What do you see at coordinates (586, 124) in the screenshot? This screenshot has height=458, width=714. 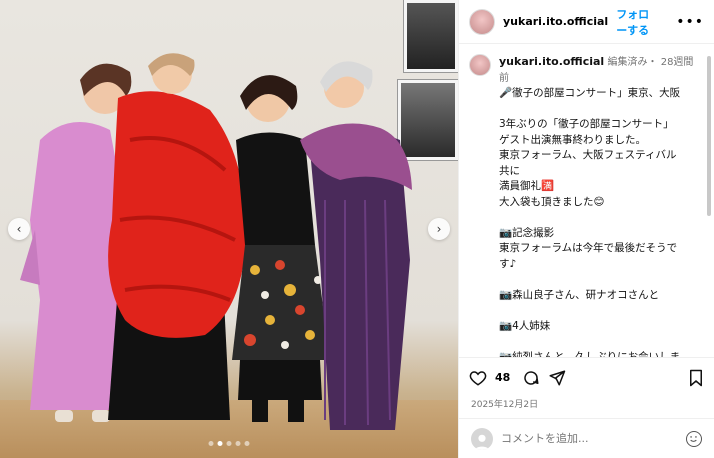 I see `caption-line: 3年ぶりの「徹子の部屋コンサート」` at bounding box center [586, 124].